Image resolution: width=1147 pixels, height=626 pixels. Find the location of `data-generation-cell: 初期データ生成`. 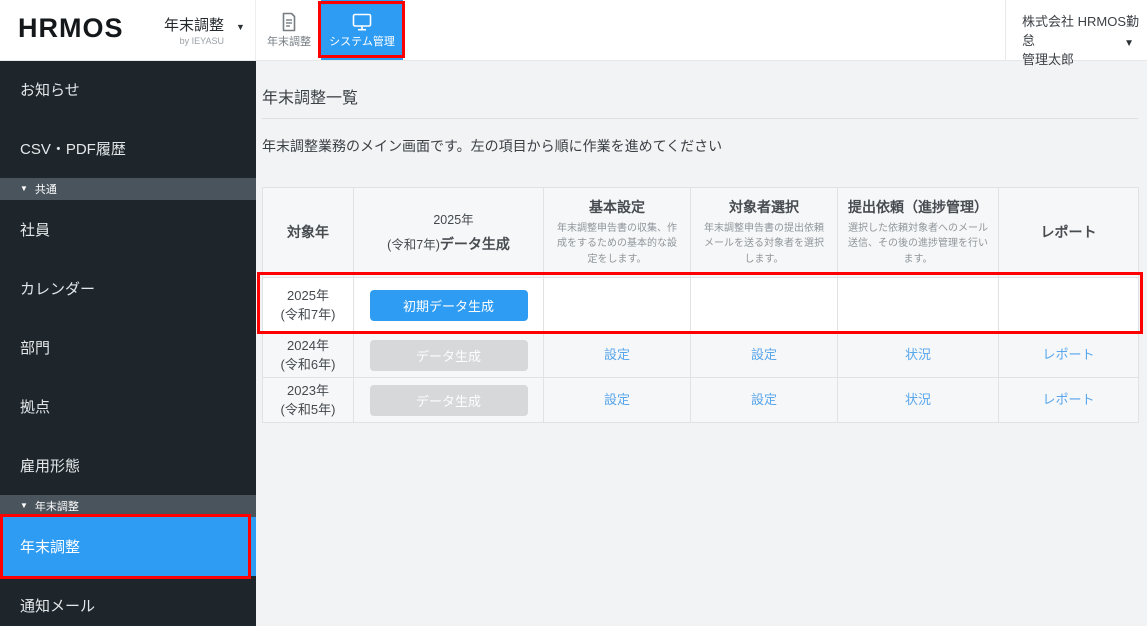

data-generation-cell: 初期データ生成 is located at coordinates (448, 305).